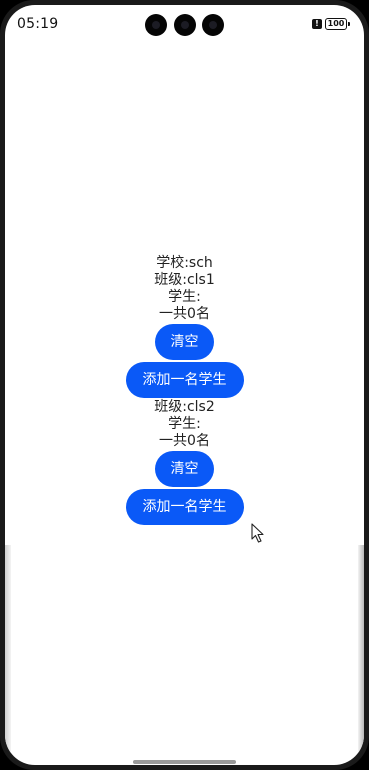 The height and width of the screenshot is (770, 369). I want to click on home-indicator, so click(184, 762).